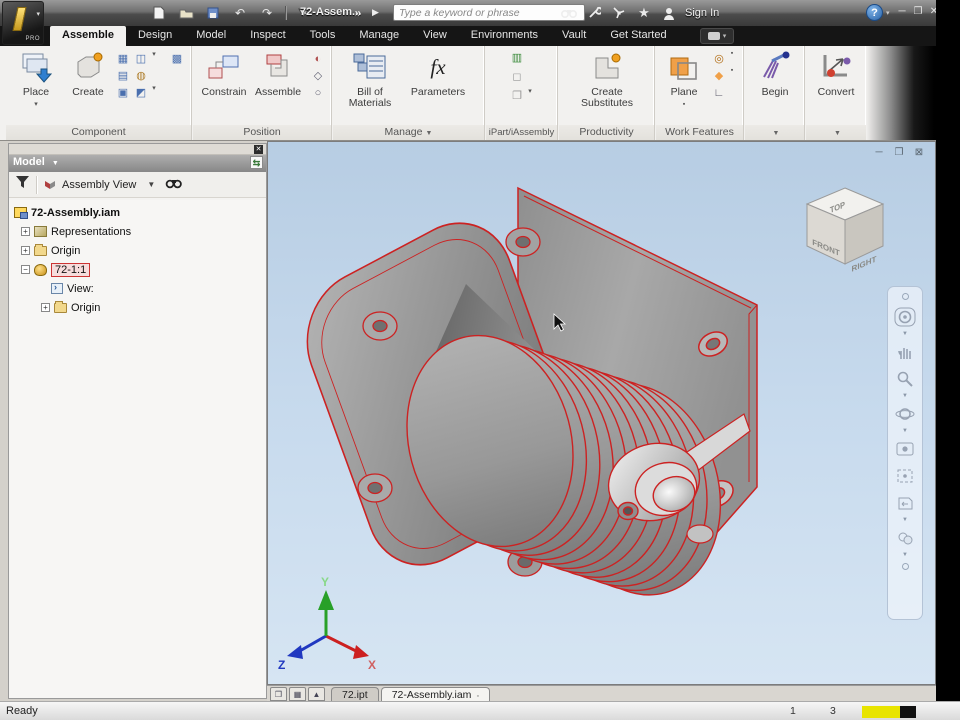 The width and height of the screenshot is (960, 720). Describe the element at coordinates (123, 75) in the screenshot. I see `copy-component-icon: ▤` at that location.